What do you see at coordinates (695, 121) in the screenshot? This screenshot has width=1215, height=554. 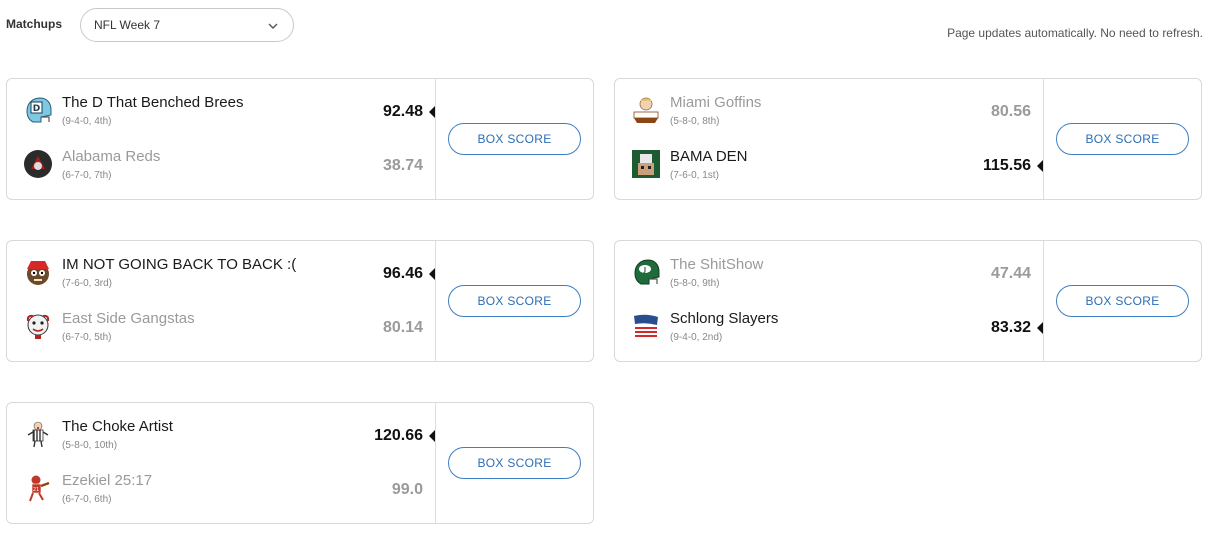 I see `team-record: (5-8-0, 8th)` at bounding box center [695, 121].